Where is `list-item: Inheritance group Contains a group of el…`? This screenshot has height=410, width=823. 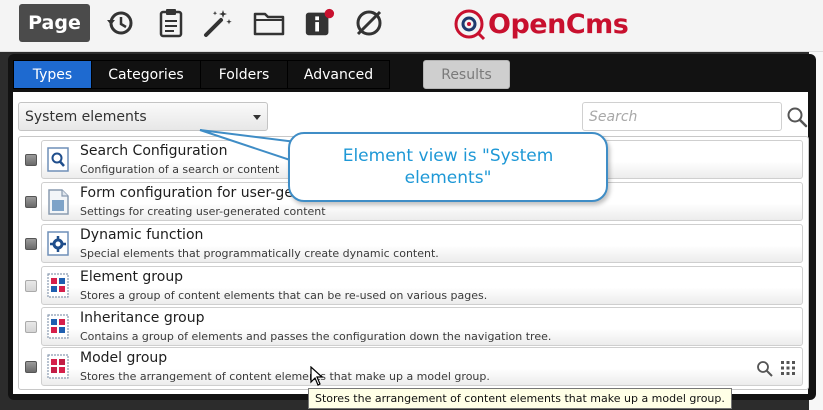
list-item: Inheritance group Contains a group of el… is located at coordinates (413, 326).